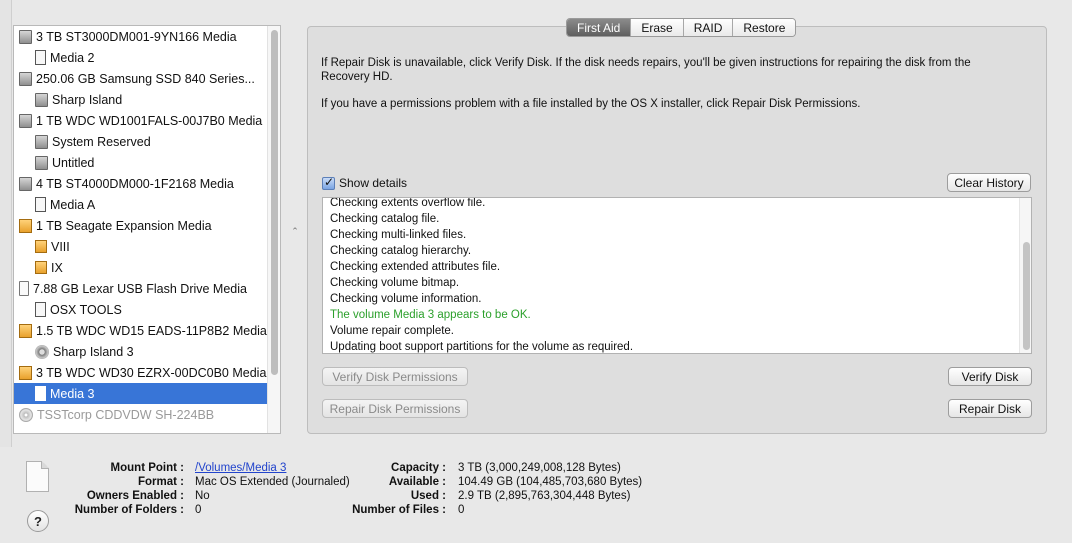  Describe the element at coordinates (544, 496) in the screenshot. I see `used-value: 2.9 TB (2,895,763,304,448 Bytes)` at that location.